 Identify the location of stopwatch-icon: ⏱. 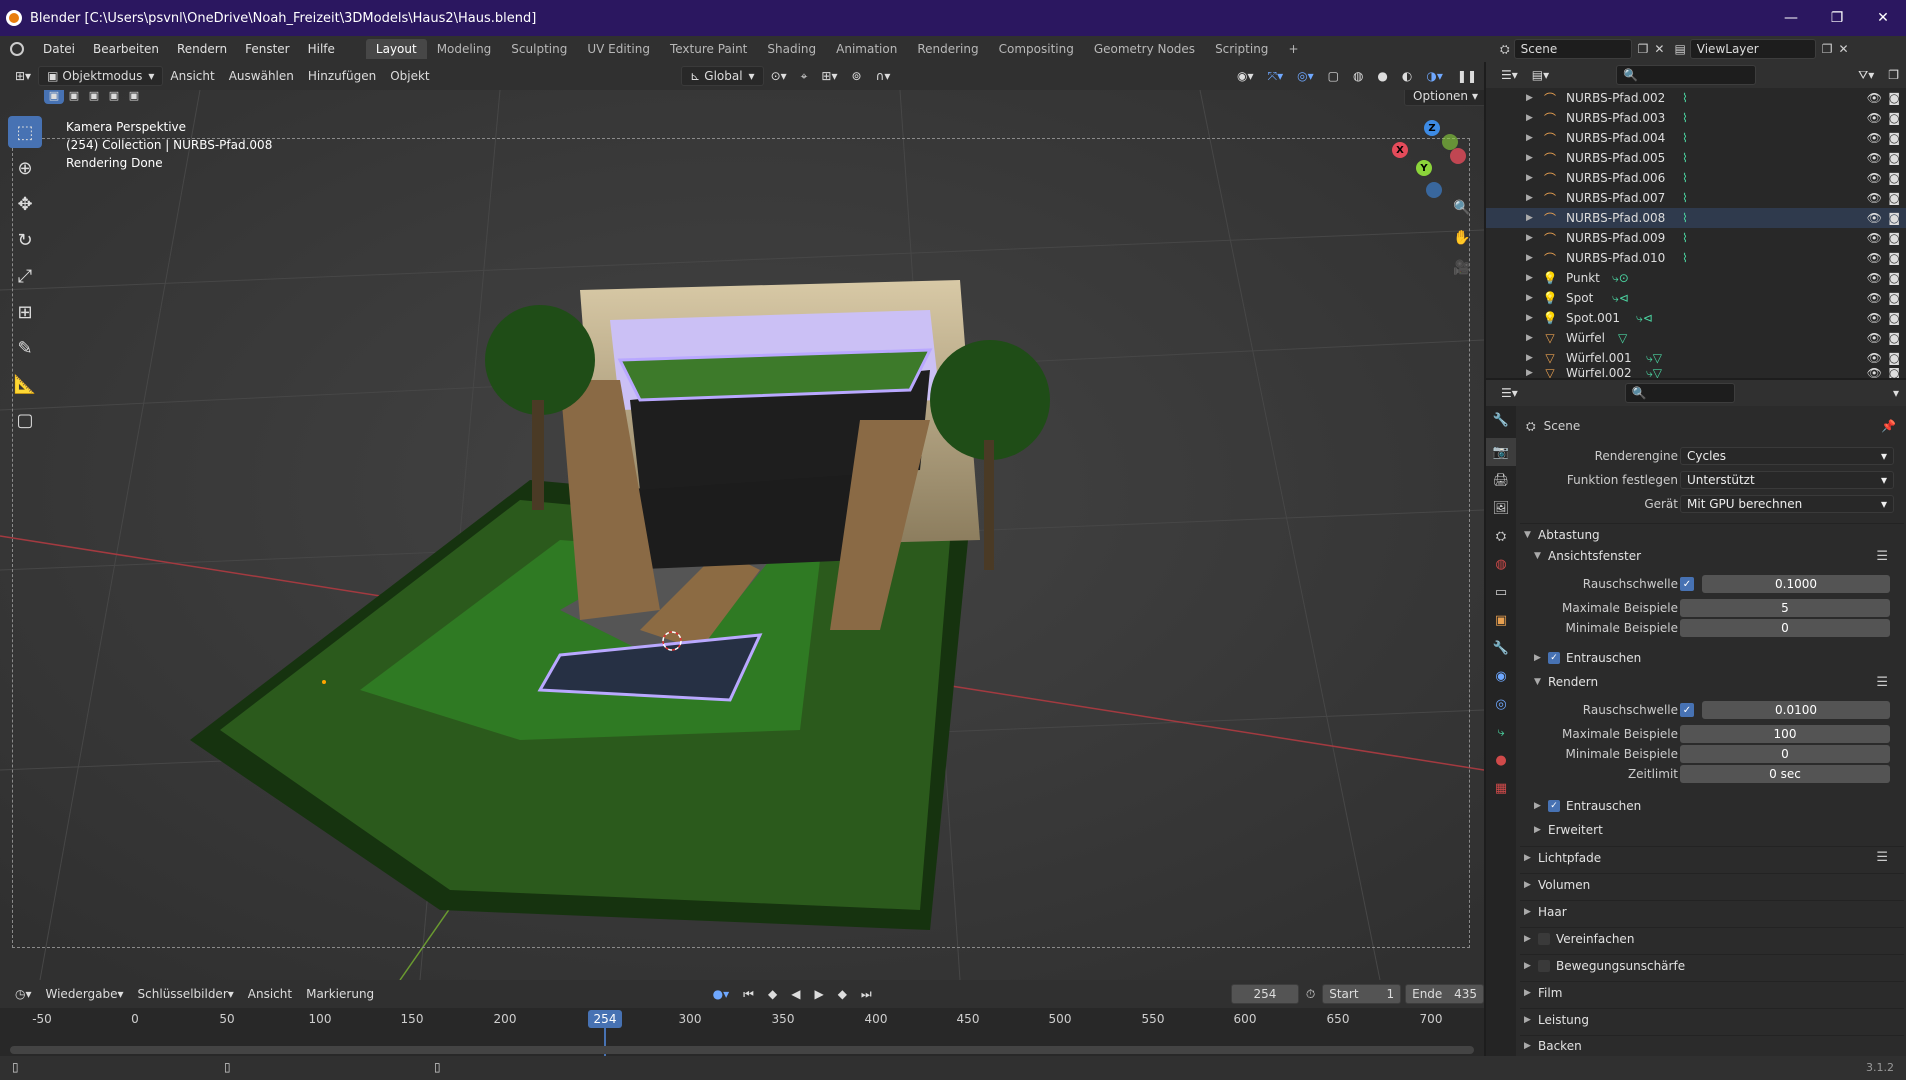
(1310, 994).